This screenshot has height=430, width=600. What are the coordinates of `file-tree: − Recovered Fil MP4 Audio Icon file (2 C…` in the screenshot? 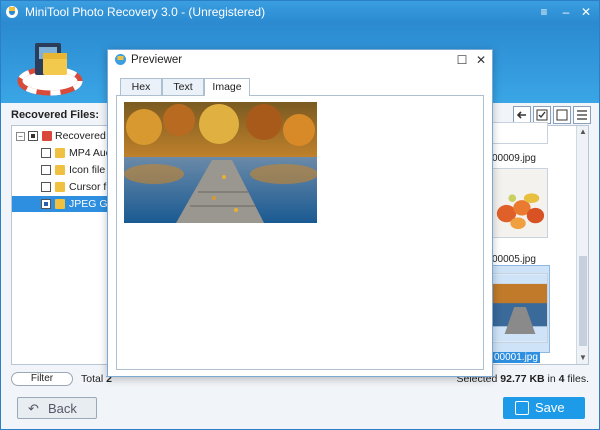 It's located at (67, 245).